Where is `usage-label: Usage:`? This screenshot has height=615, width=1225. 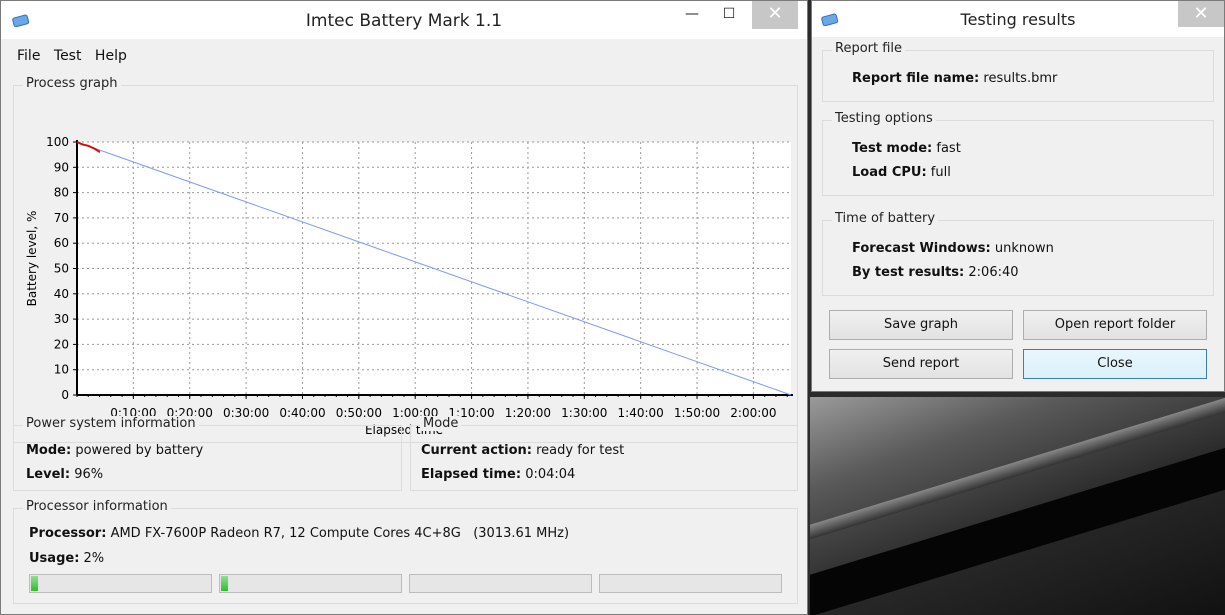 usage-label: Usage: is located at coordinates (54, 558).